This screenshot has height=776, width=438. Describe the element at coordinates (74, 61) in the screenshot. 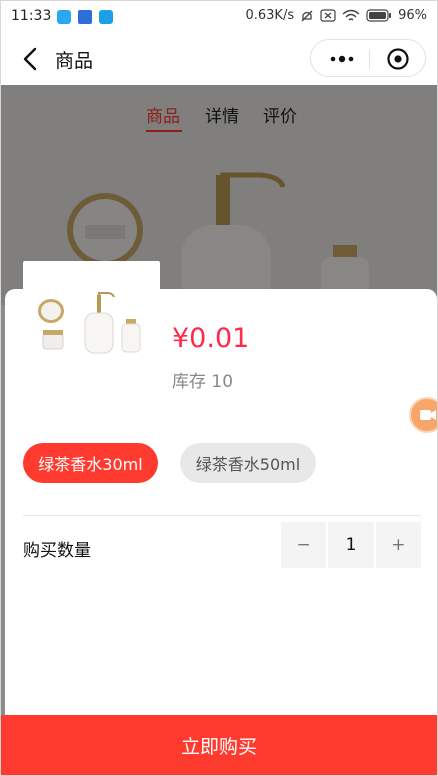

I see `page-title: 商品` at that location.